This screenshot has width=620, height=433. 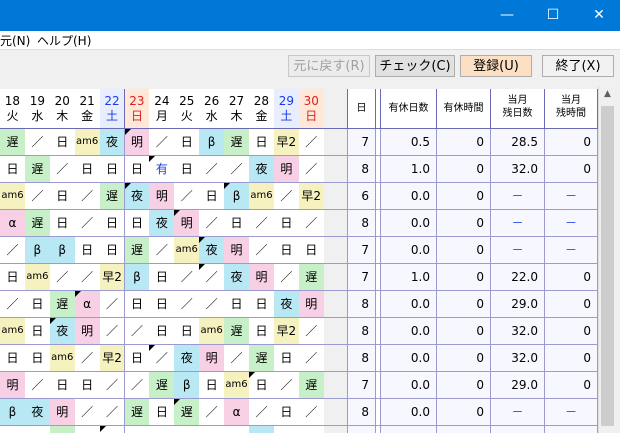 What do you see at coordinates (237, 109) in the screenshot?
I see `date-header: 27 木` at bounding box center [237, 109].